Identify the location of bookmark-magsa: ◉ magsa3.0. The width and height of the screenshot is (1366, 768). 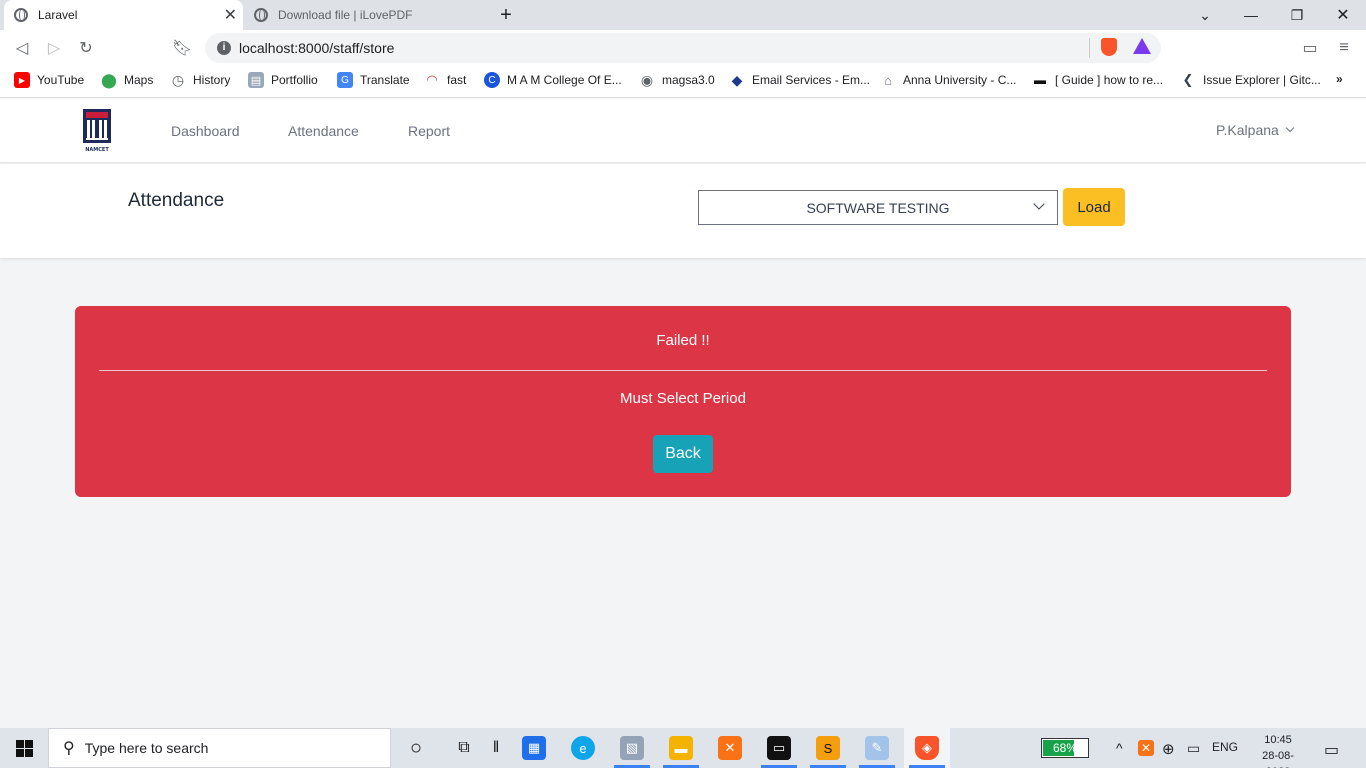
(677, 80).